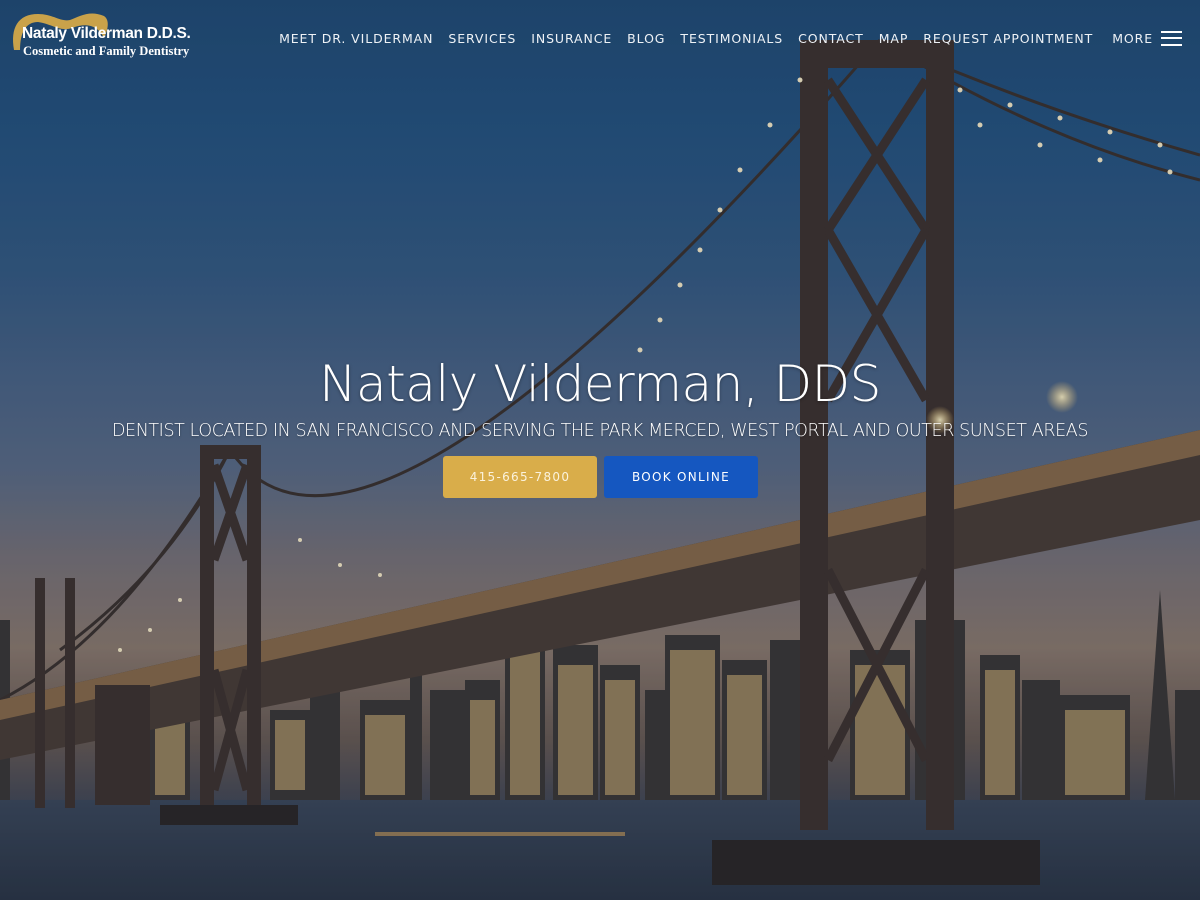  Describe the element at coordinates (106, 51) in the screenshot. I see `logo-subtitle: Cosmetic and Family Dentistry` at that location.